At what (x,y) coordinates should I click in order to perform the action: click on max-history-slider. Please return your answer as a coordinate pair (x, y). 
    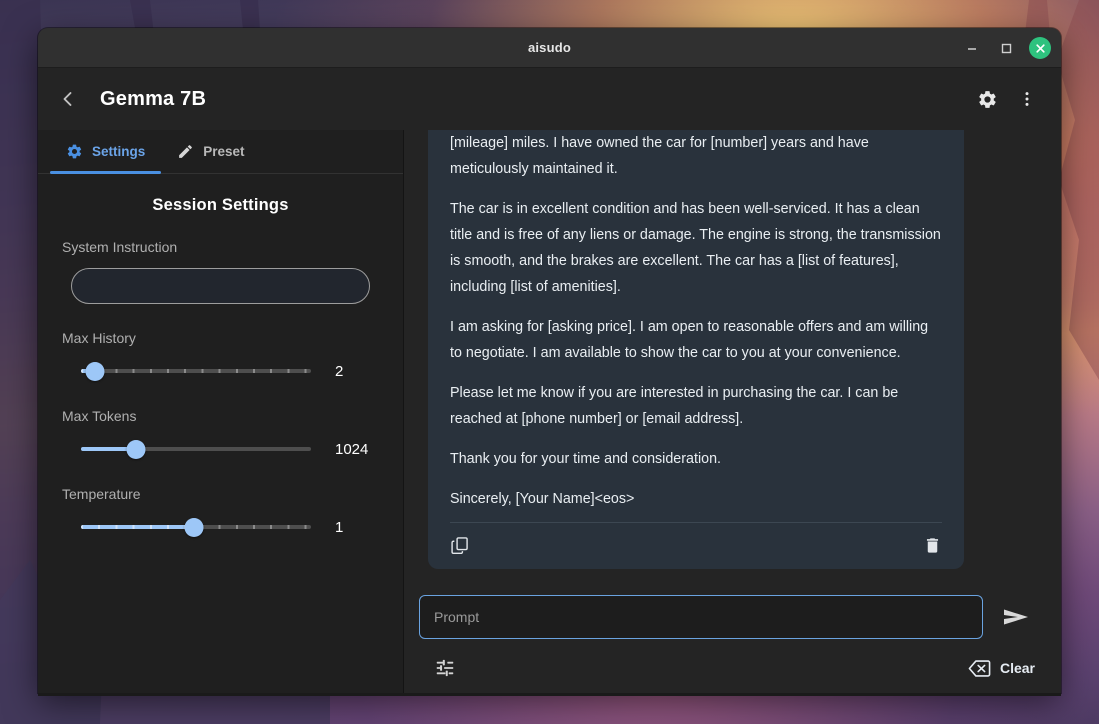
    Looking at the image, I should click on (196, 371).